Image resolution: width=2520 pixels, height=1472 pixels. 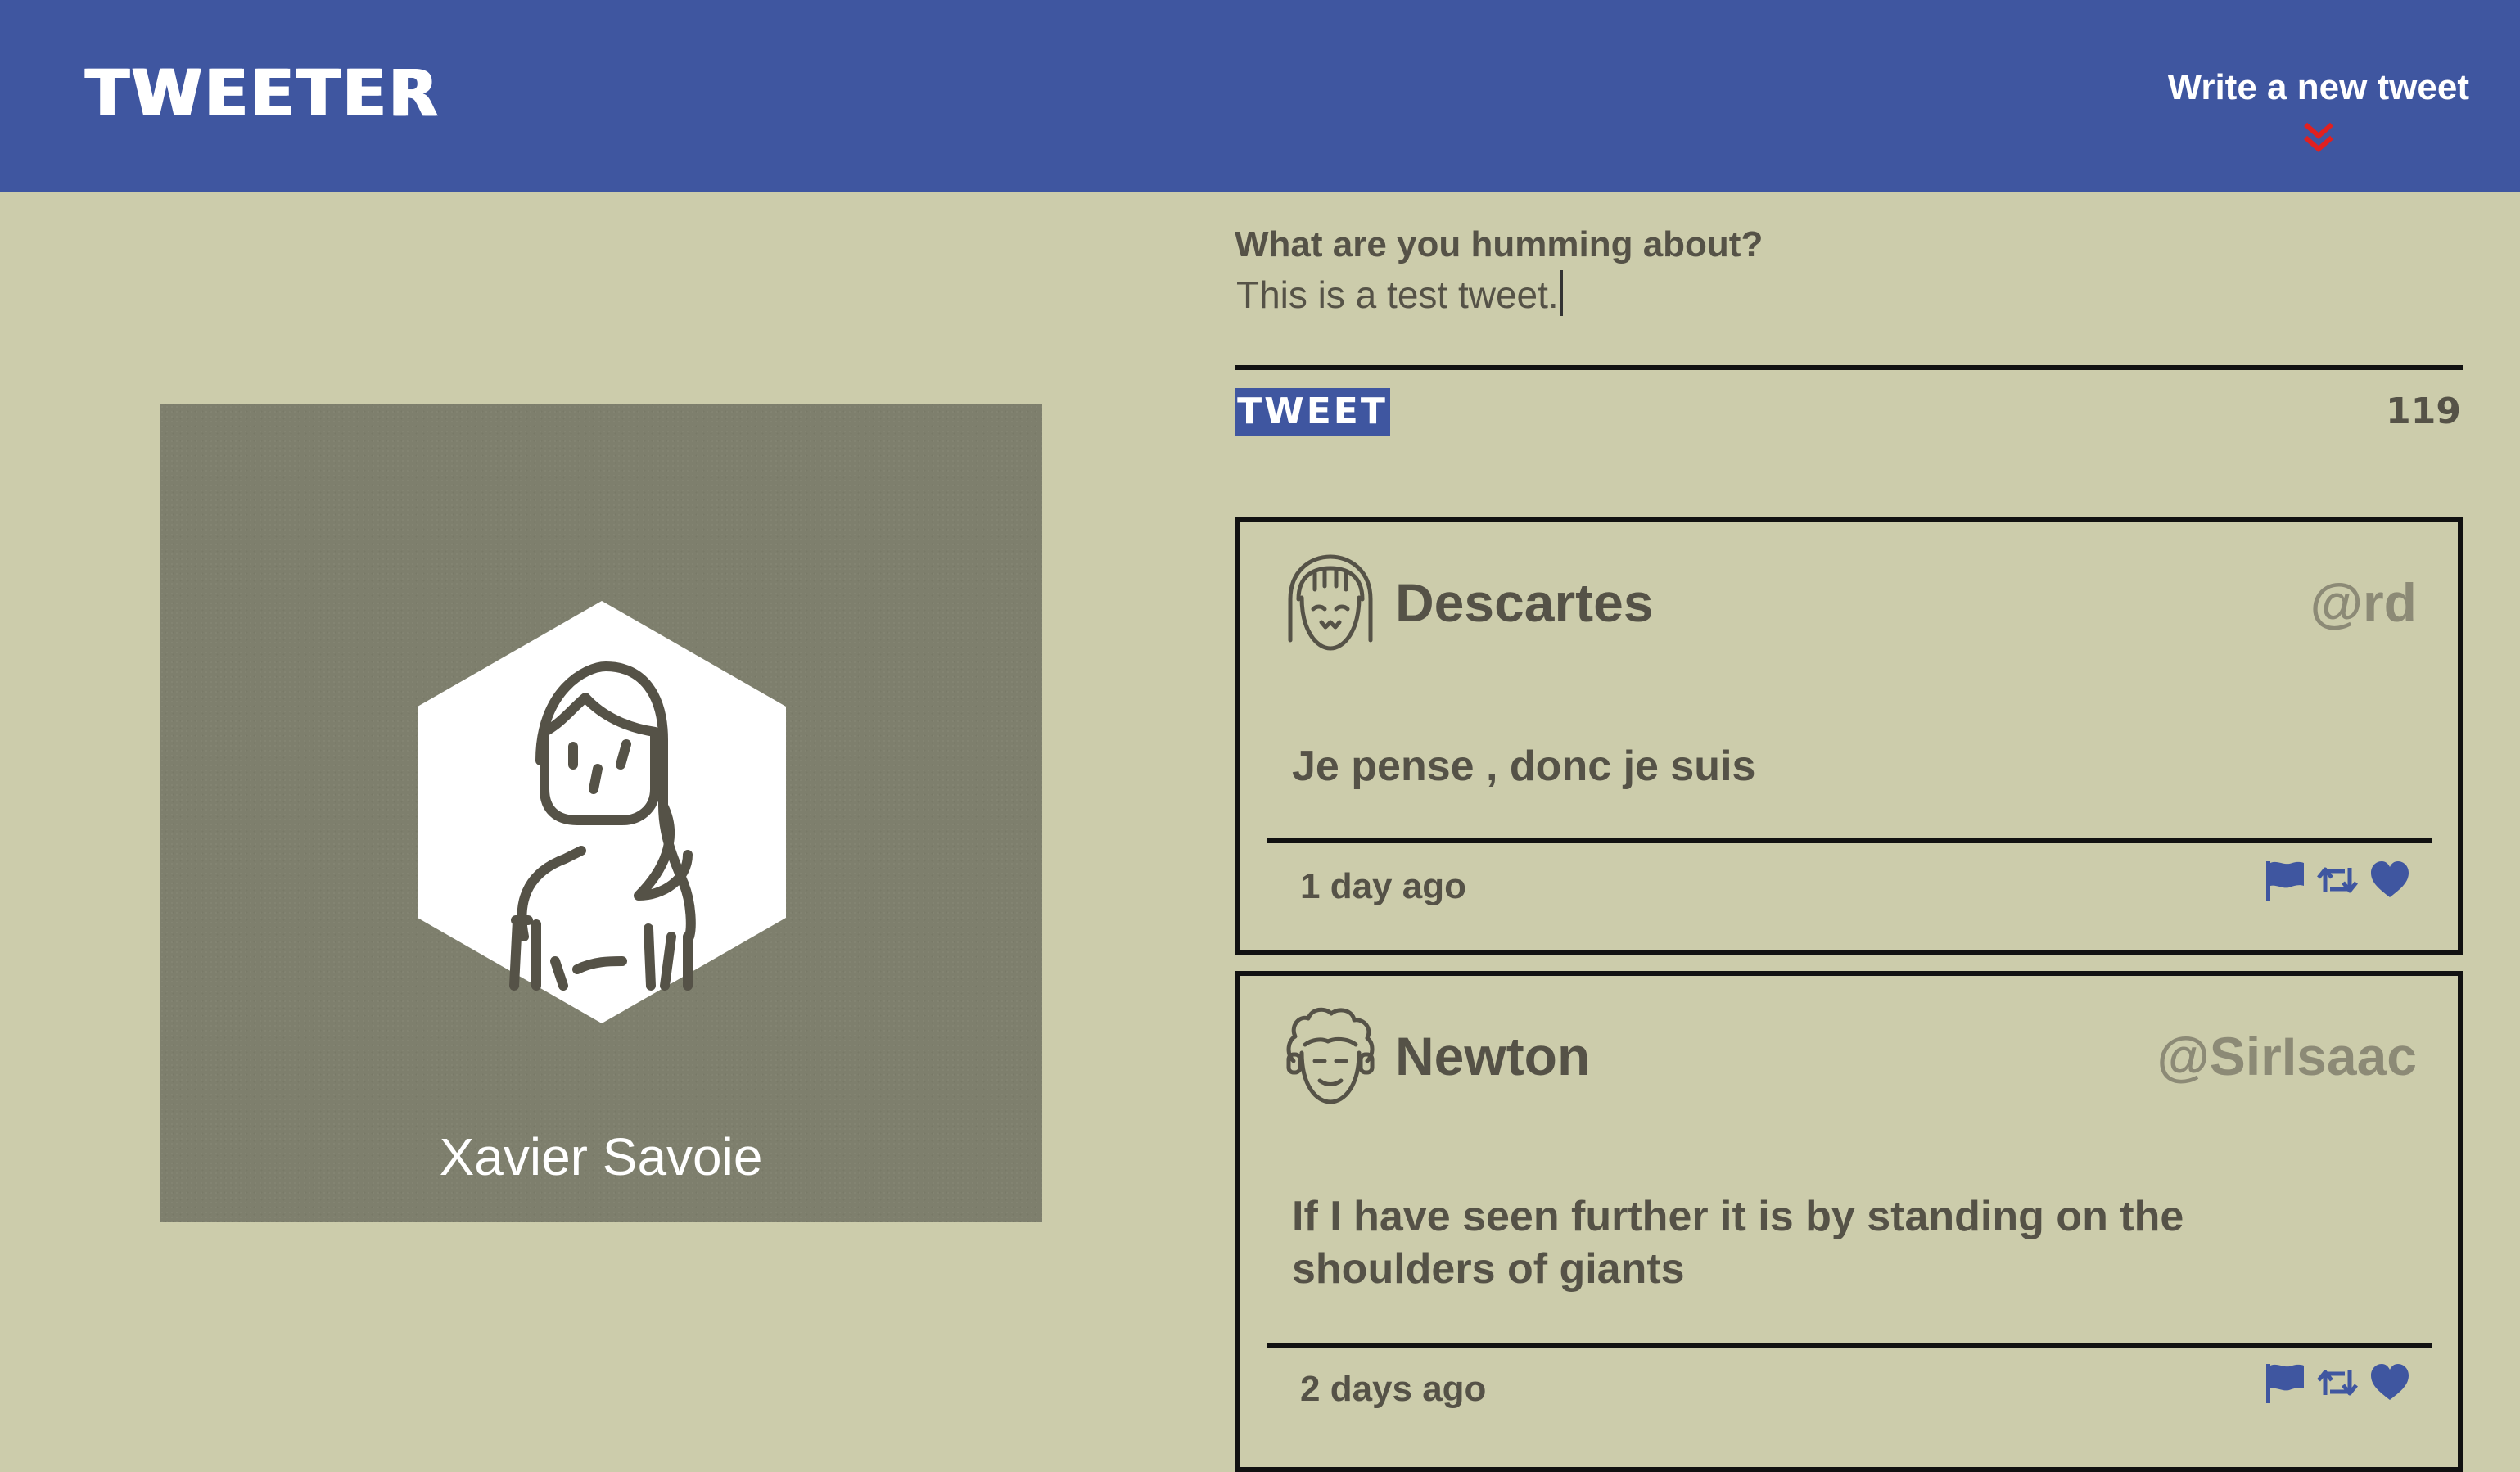 I want to click on tweet-author-handle: @SirIsaac, so click(x=2286, y=1056).